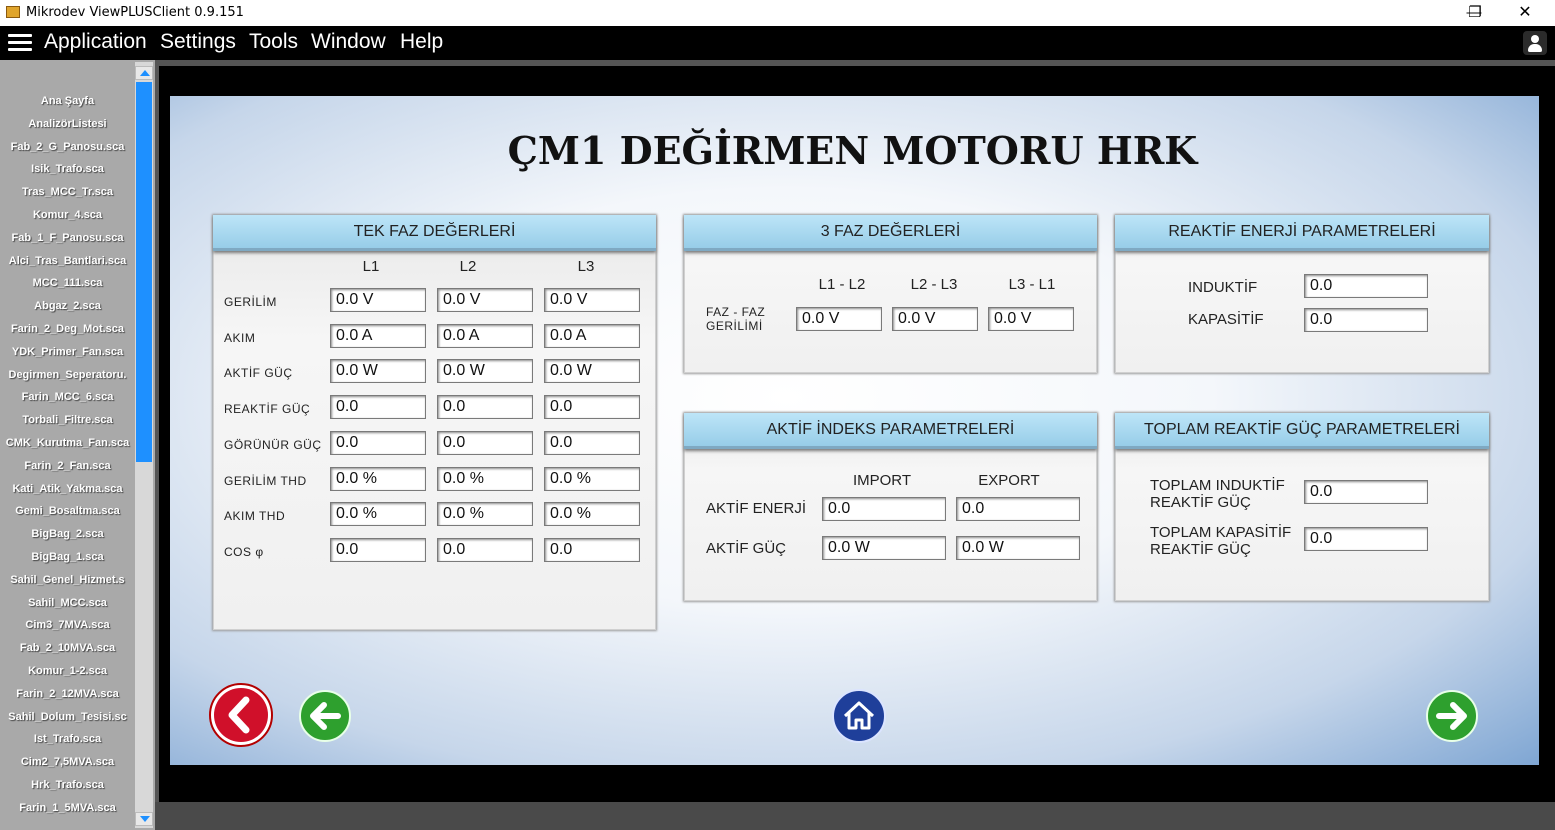 This screenshot has height=830, width=1555. What do you see at coordinates (485, 335) in the screenshot?
I see `tek-faz-field-l2: 0.0 A` at bounding box center [485, 335].